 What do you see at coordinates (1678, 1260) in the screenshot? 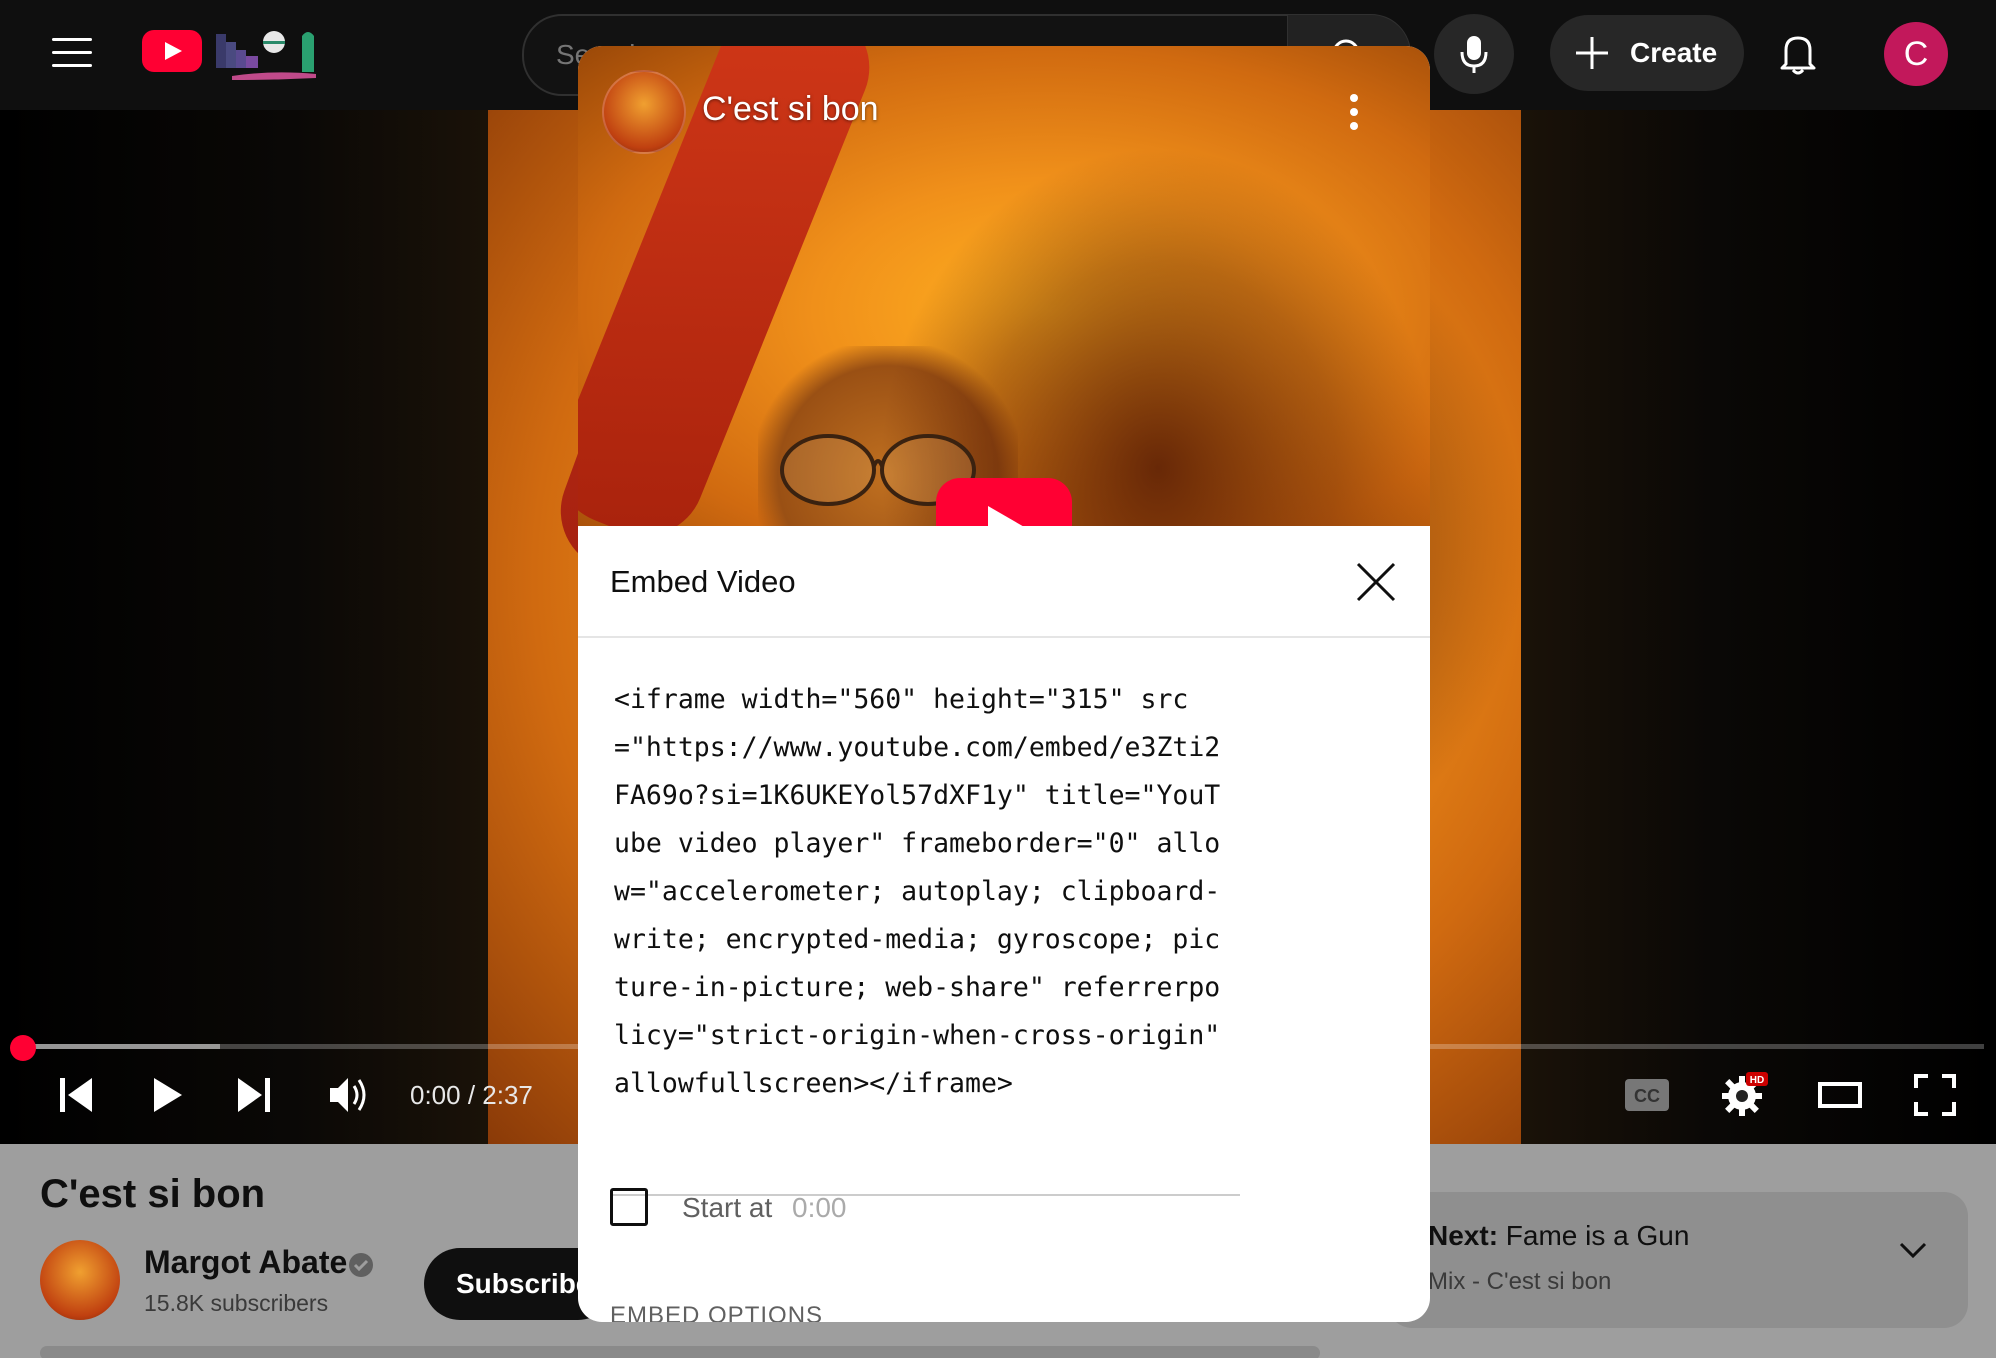
I see `up-next-card: Next: Fame is a Gun Mix - C'est si bon` at bounding box center [1678, 1260].